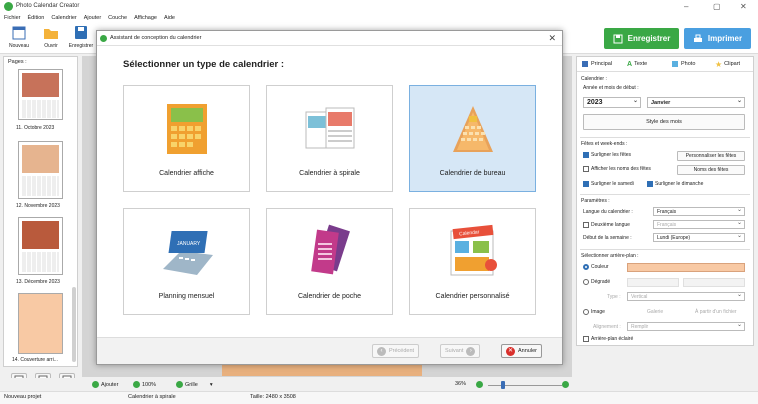 Image resolution: width=758 pixels, height=404 pixels. I want to click on color-radio: Couleur, so click(596, 267).